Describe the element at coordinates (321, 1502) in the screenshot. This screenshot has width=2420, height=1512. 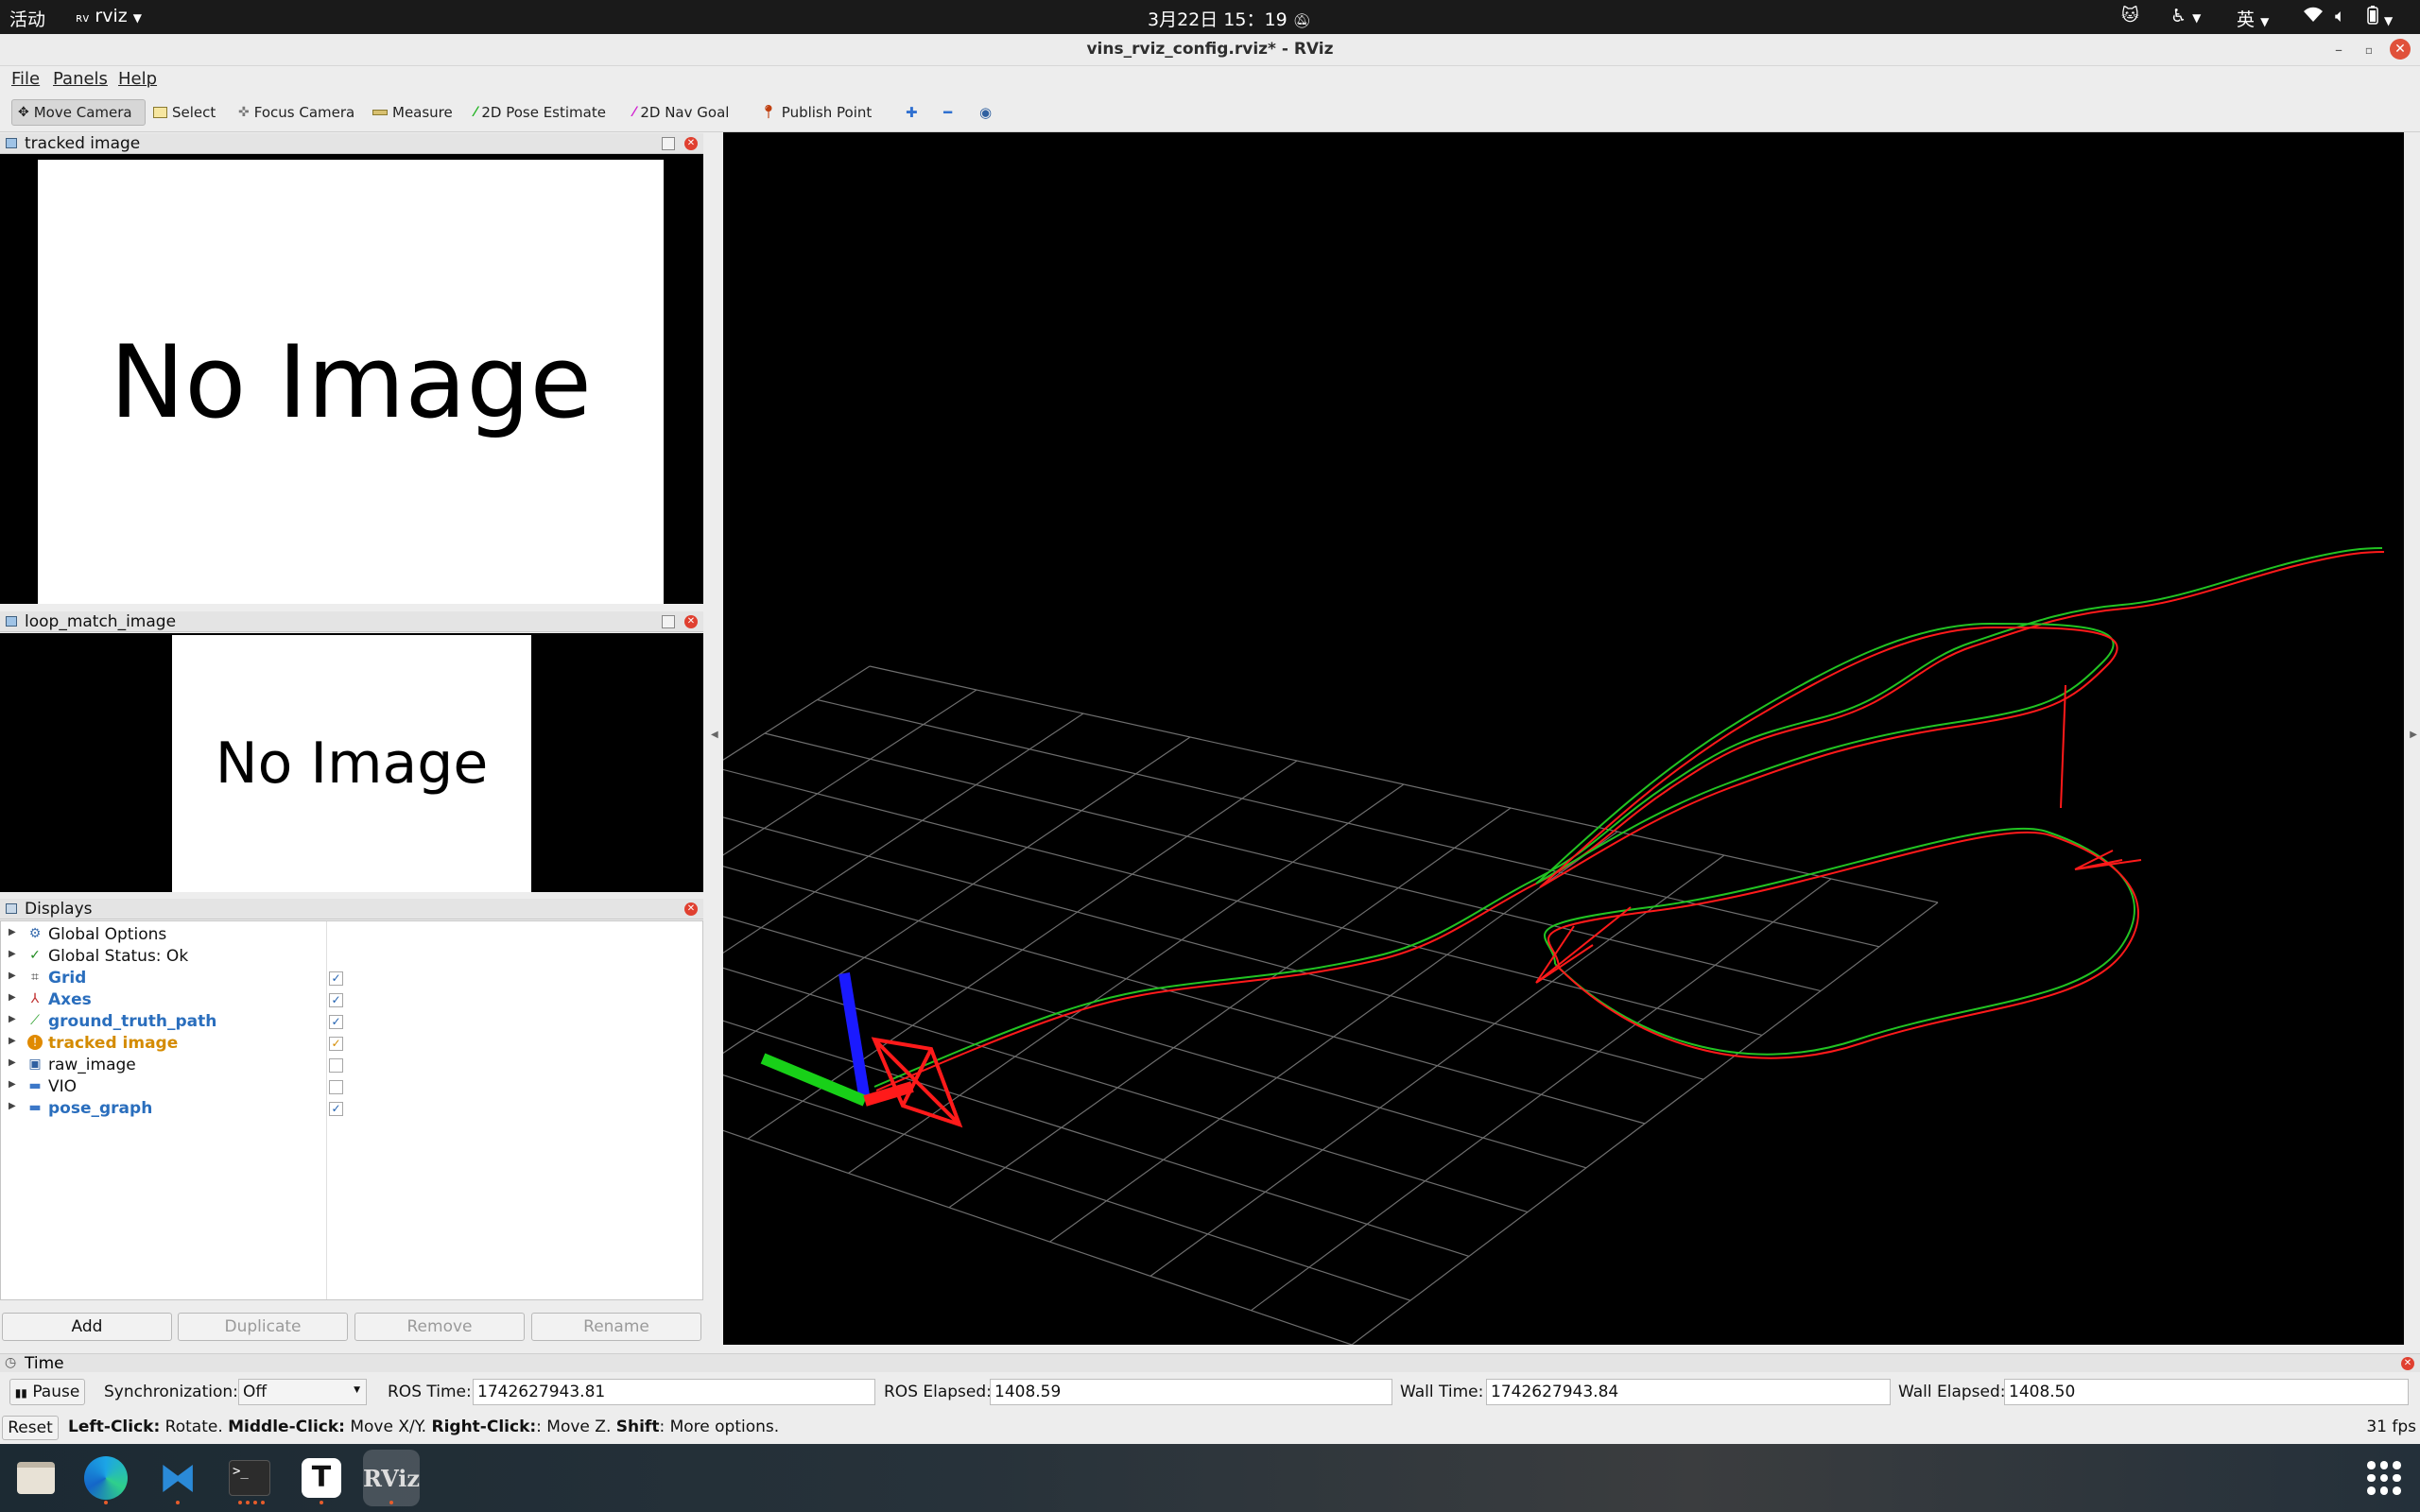
I see `running-indicator` at that location.